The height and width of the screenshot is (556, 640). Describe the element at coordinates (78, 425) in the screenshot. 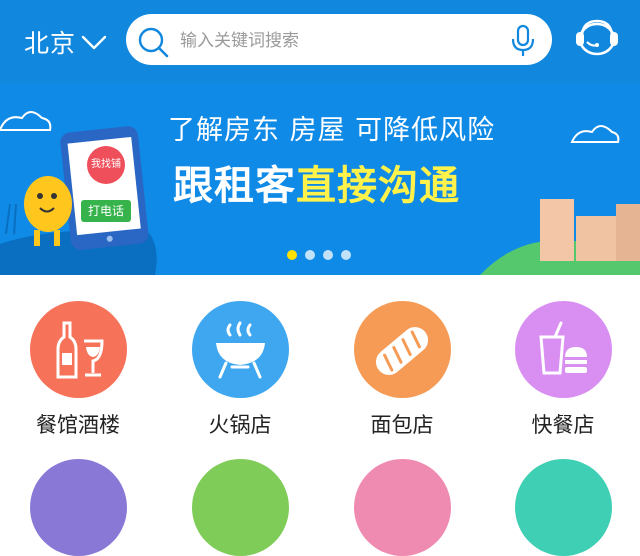

I see `category-label: 餐馆酒楼` at that location.